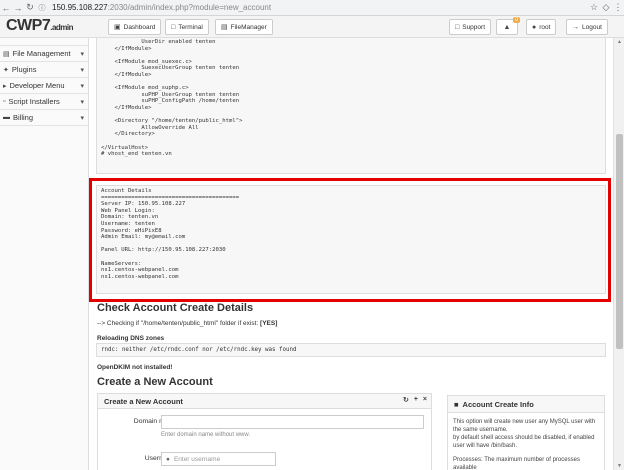  Describe the element at coordinates (80, 7) in the screenshot. I see `url-host: 150.95.108.227` at that location.